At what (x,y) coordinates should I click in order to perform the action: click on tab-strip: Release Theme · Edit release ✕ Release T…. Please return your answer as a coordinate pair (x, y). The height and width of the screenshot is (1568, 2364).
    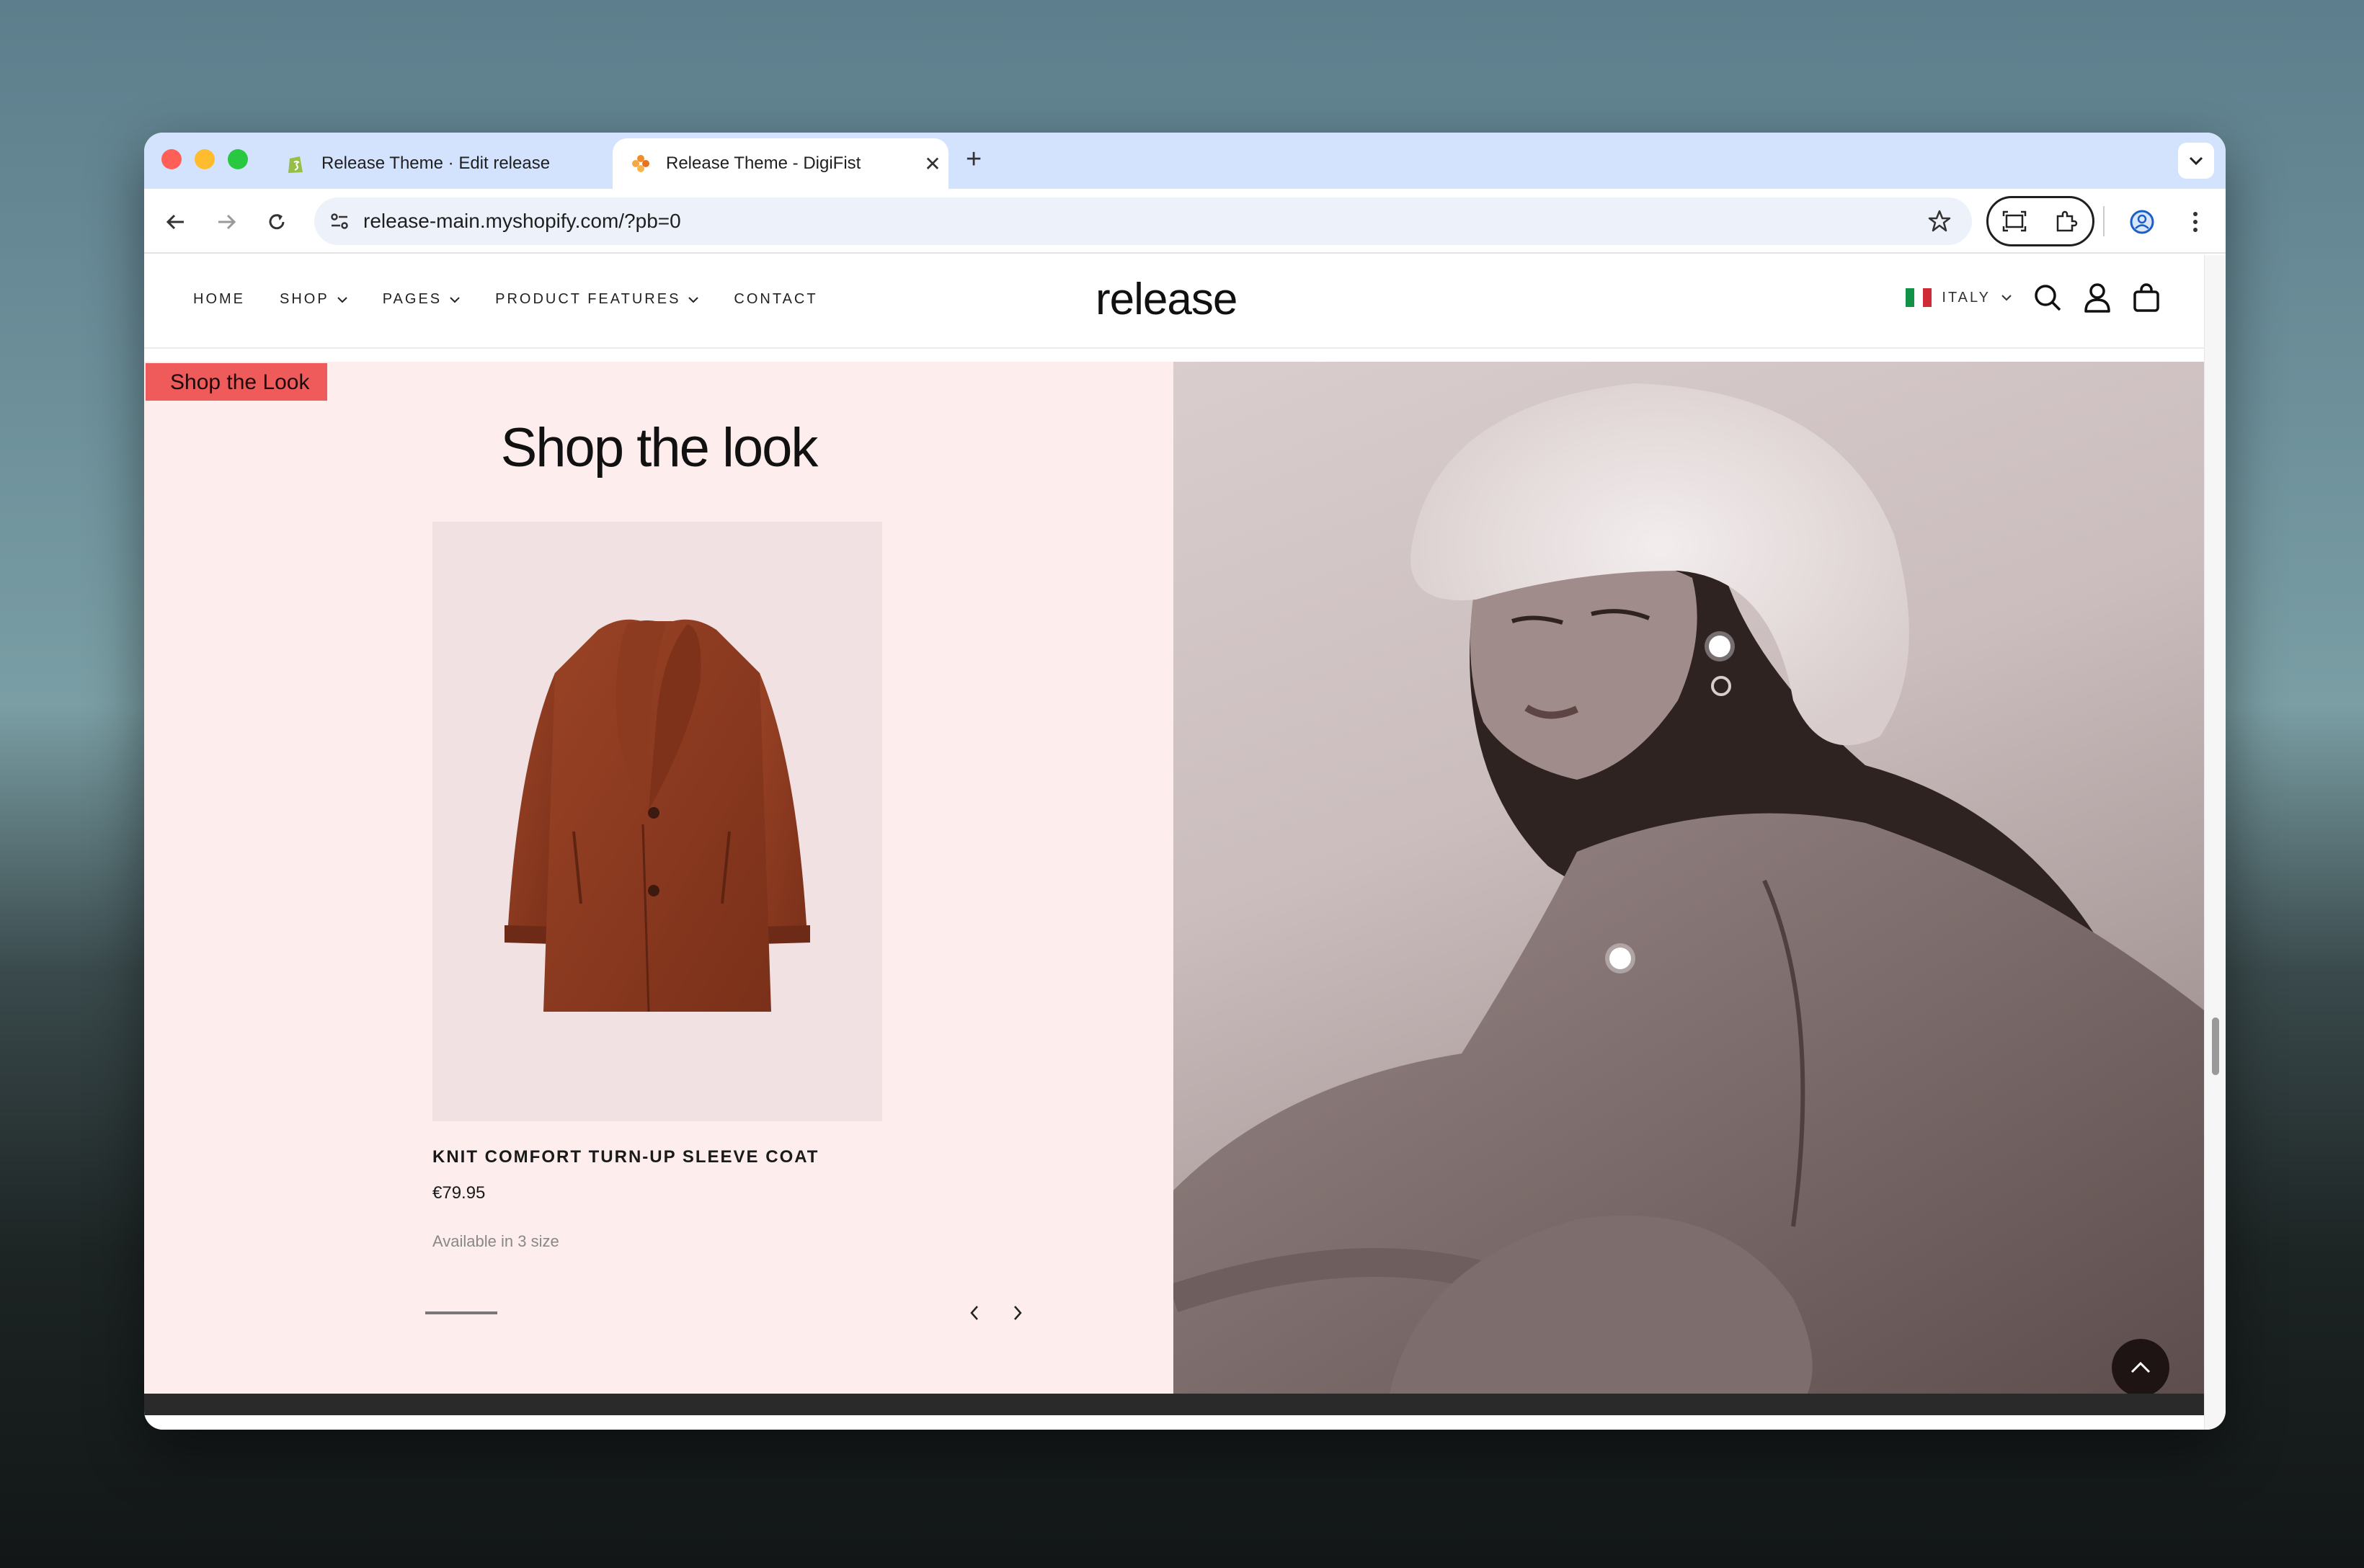
    Looking at the image, I should click on (1185, 161).